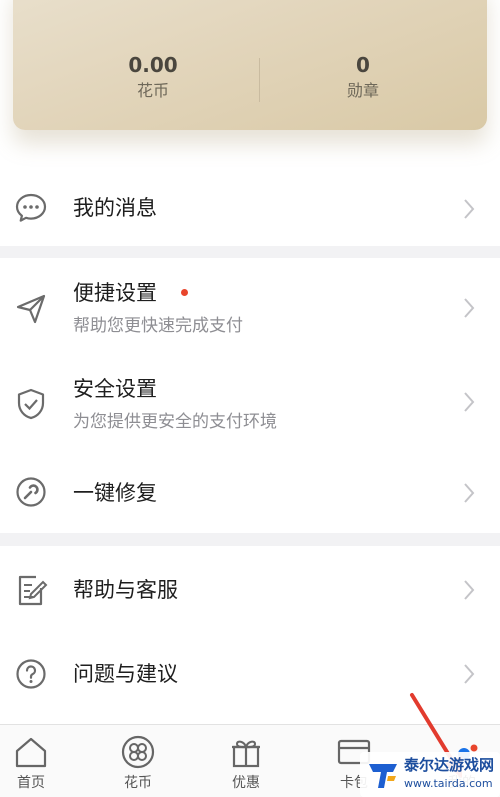 This screenshot has width=500, height=797. Describe the element at coordinates (448, 783) in the screenshot. I see `watermark-url: www.tairda.com` at that location.